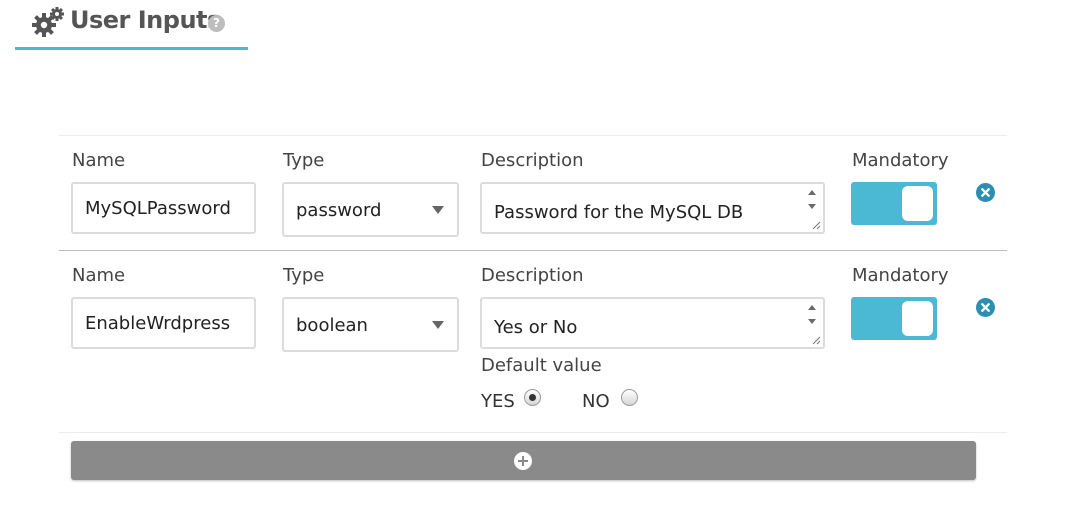 Image resolution: width=1082 pixels, height=511 pixels. Describe the element at coordinates (145, 20) in the screenshot. I see `page-title: User Inputs` at that location.